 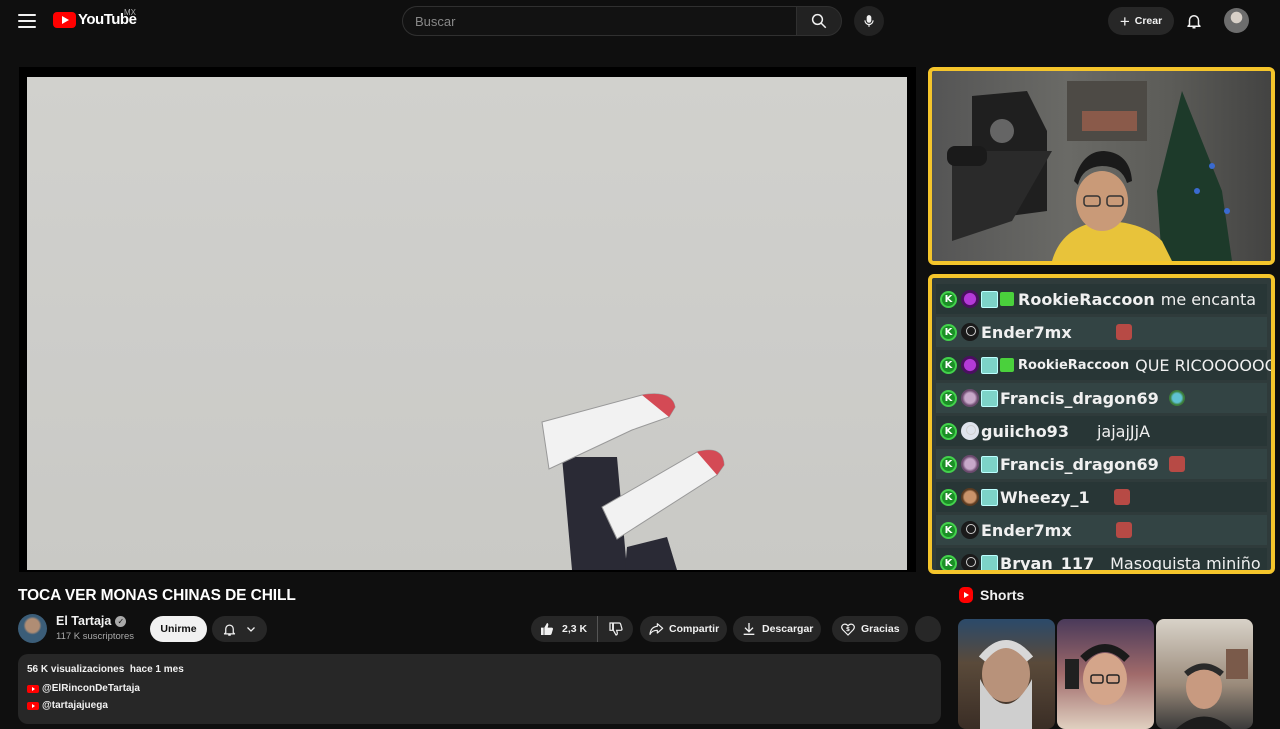 I want to click on search-icon, so click(x=819, y=21).